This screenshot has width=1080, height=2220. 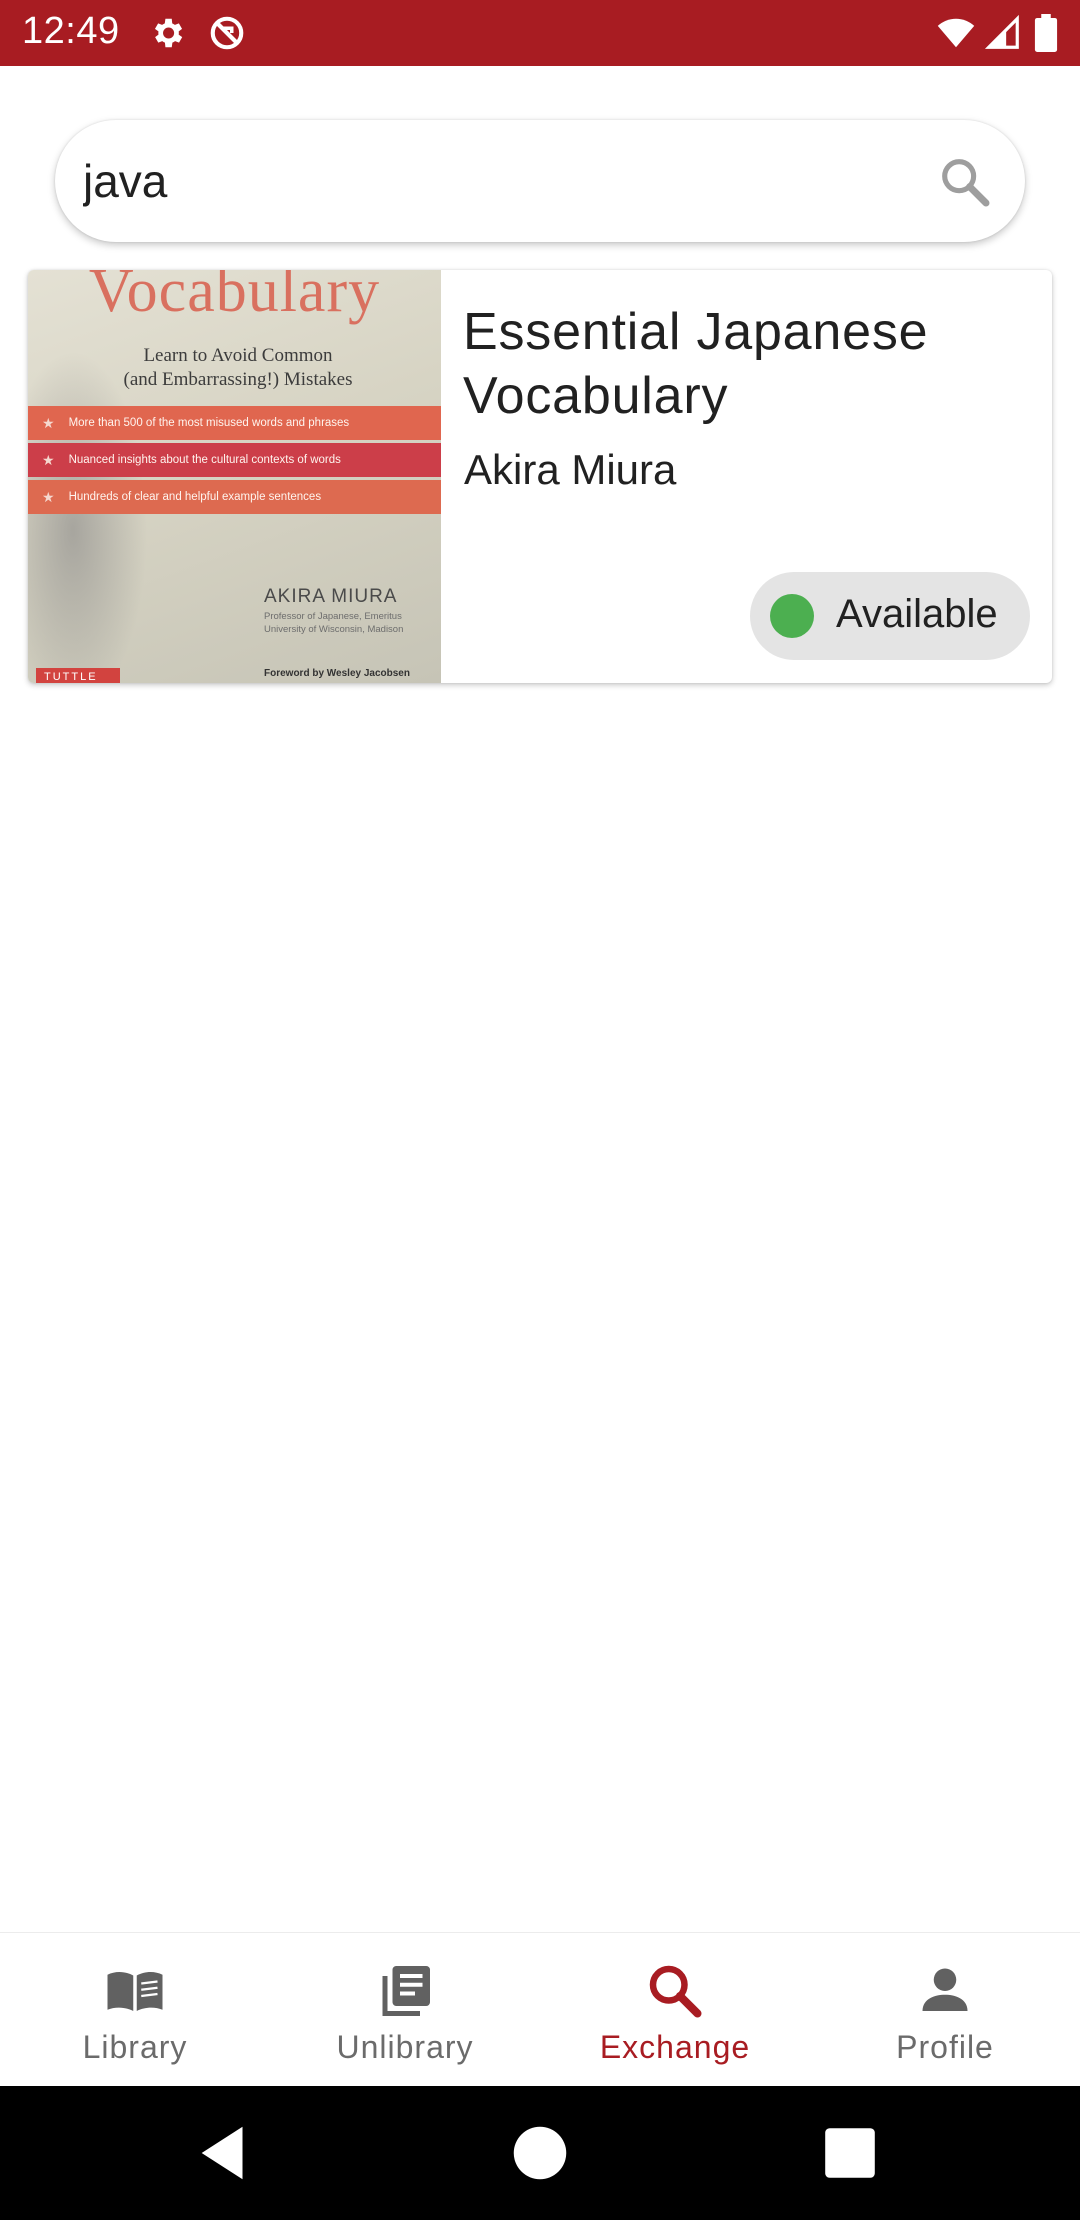 What do you see at coordinates (78, 675) in the screenshot?
I see `cover-publisher-logo: TUTTLE` at bounding box center [78, 675].